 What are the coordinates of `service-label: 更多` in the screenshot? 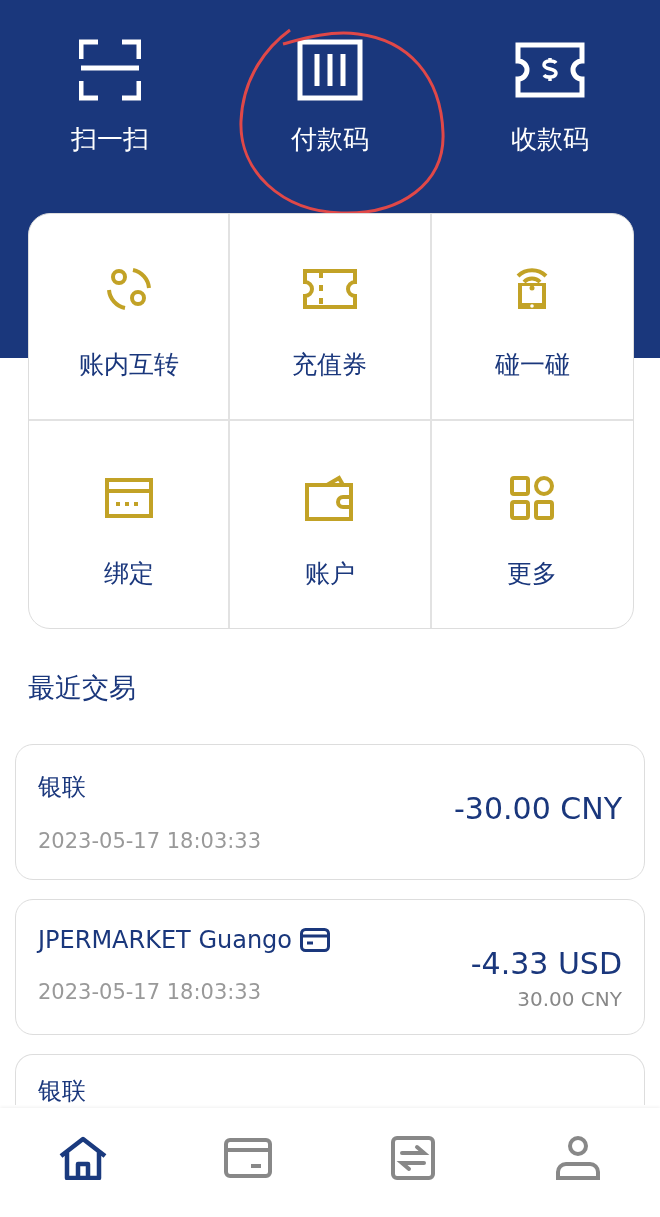 It's located at (532, 573).